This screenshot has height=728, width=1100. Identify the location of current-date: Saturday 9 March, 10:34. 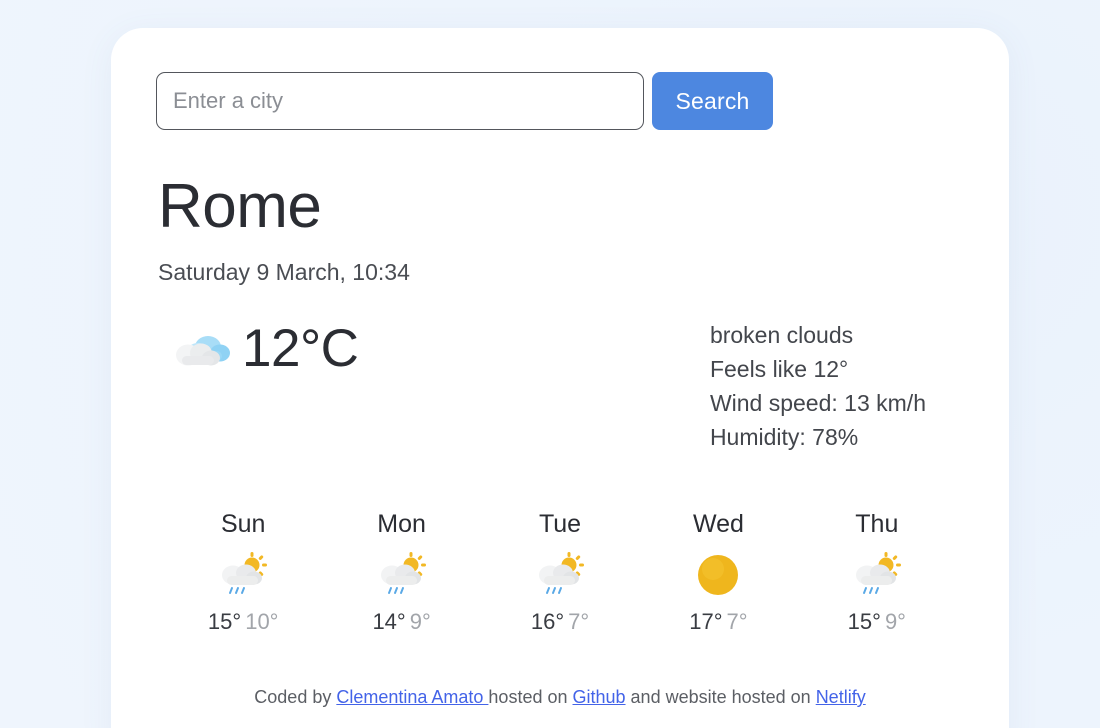
(284, 272).